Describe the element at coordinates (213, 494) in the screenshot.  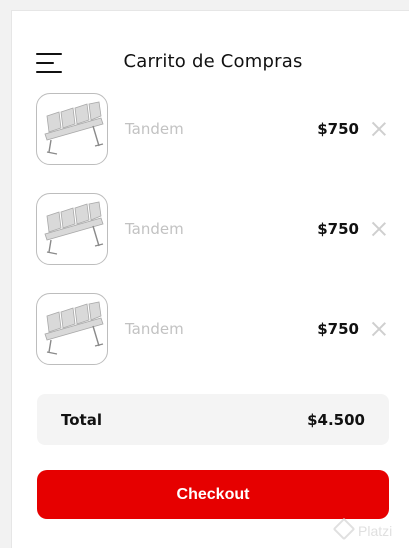
I see `checkout-button: Checkout` at that location.